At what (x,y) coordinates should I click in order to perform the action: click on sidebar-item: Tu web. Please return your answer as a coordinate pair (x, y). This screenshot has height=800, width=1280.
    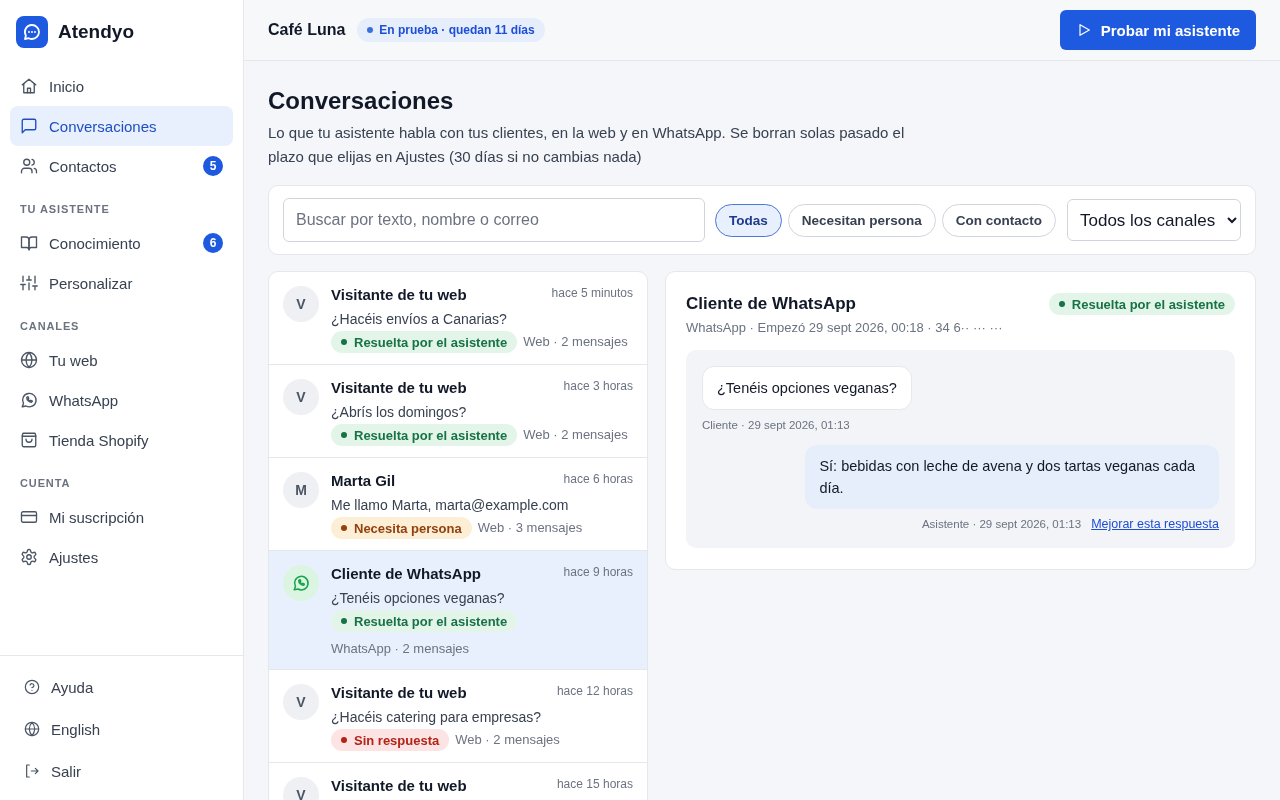
    Looking at the image, I should click on (121, 360).